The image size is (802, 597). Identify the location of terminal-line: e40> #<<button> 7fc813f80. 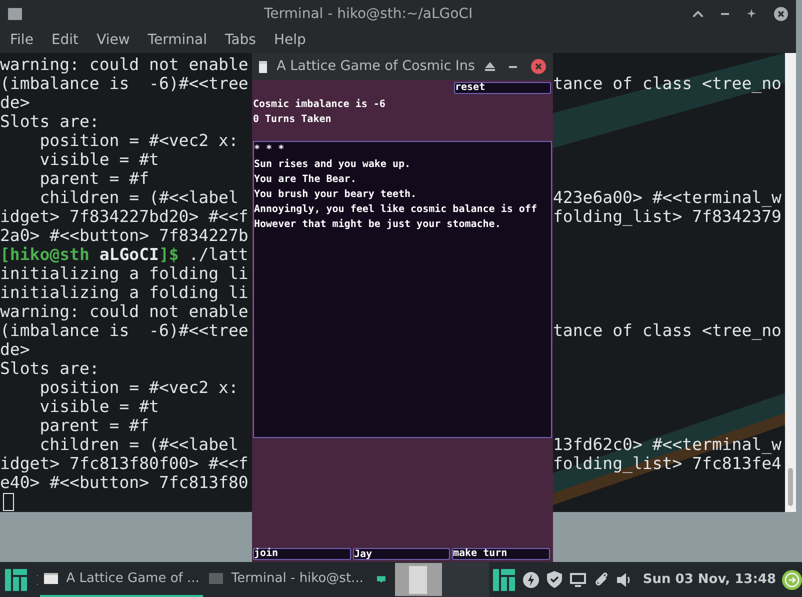
(124, 482).